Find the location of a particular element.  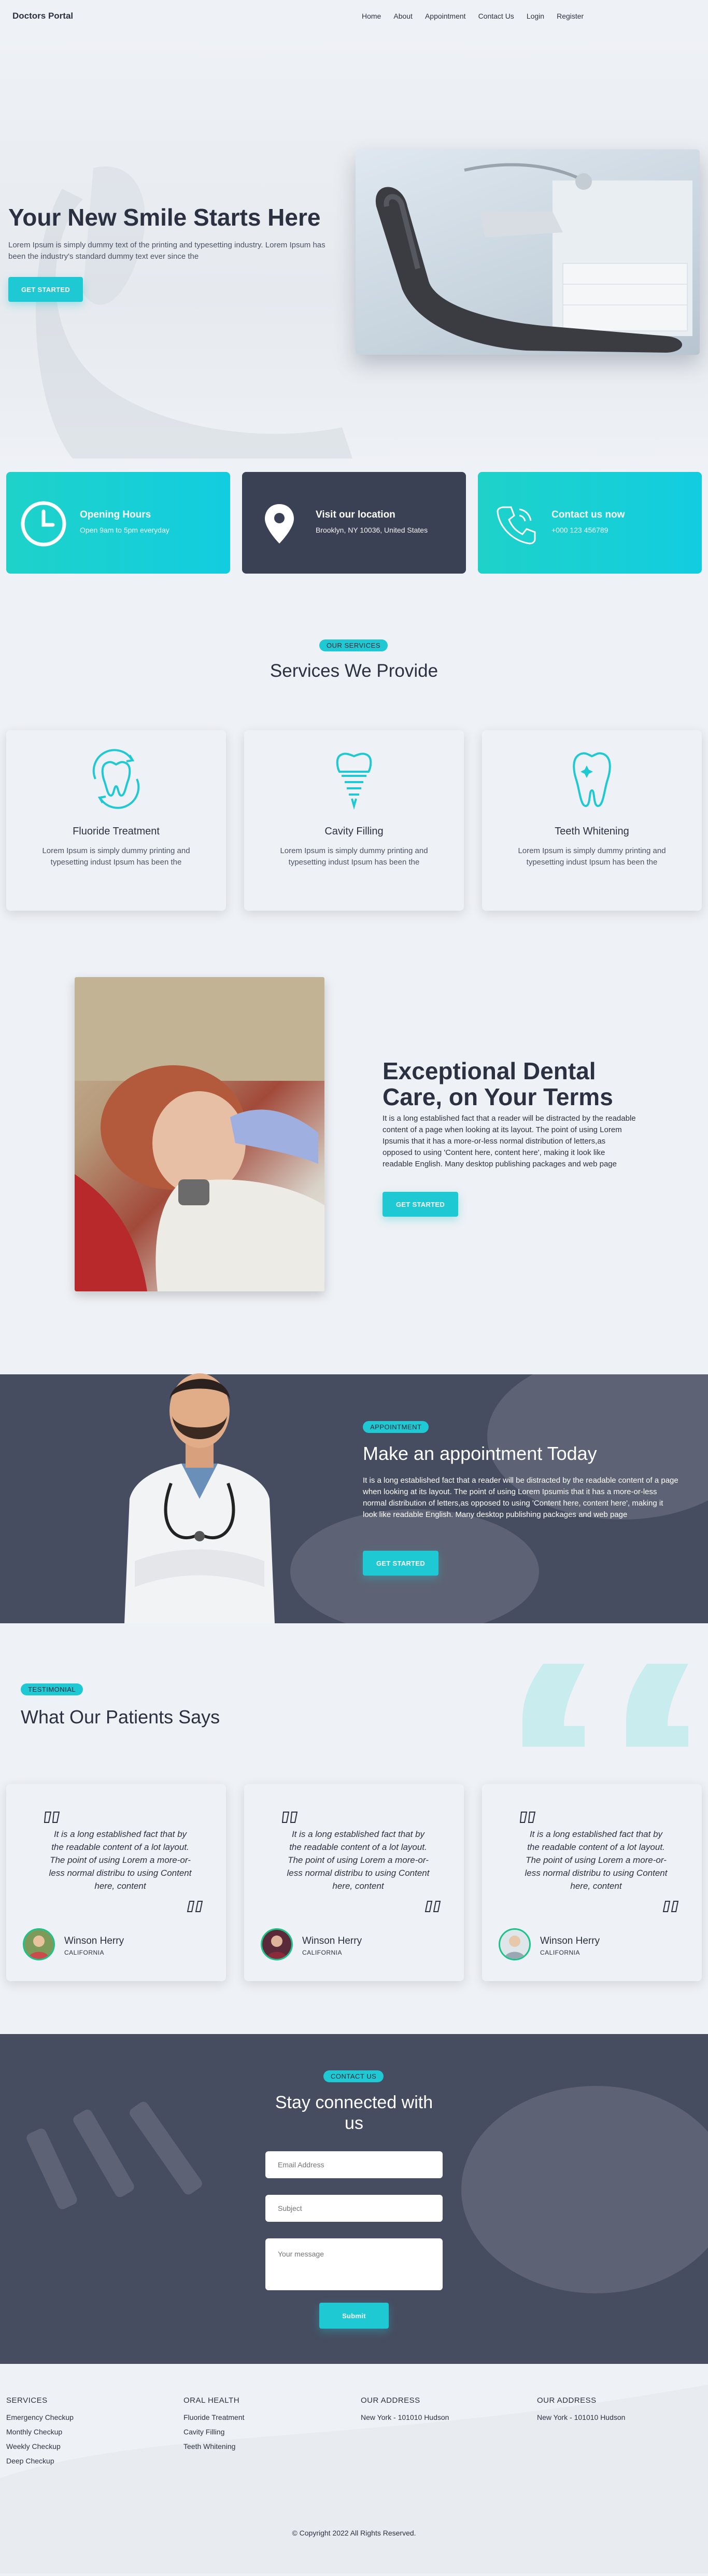

info-card-contact: Contact us now +000 123 456789 is located at coordinates (590, 523).